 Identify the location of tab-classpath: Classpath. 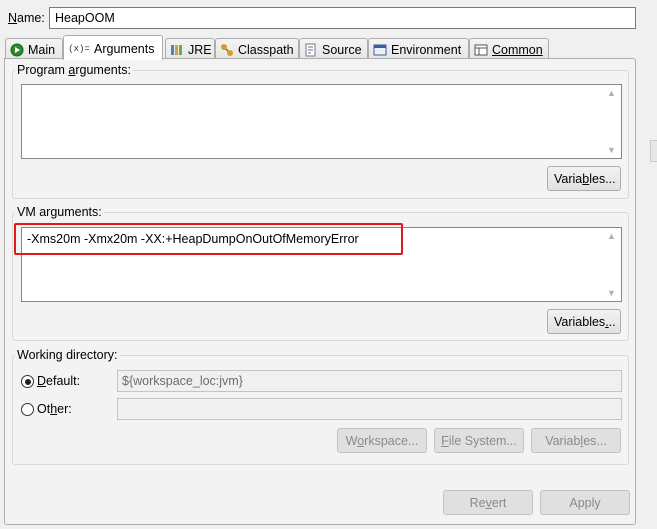
(257, 48).